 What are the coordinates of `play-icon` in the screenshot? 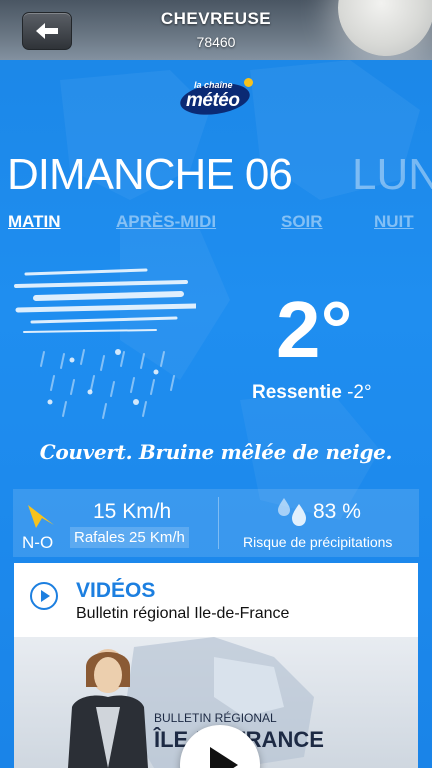 It's located at (44, 596).